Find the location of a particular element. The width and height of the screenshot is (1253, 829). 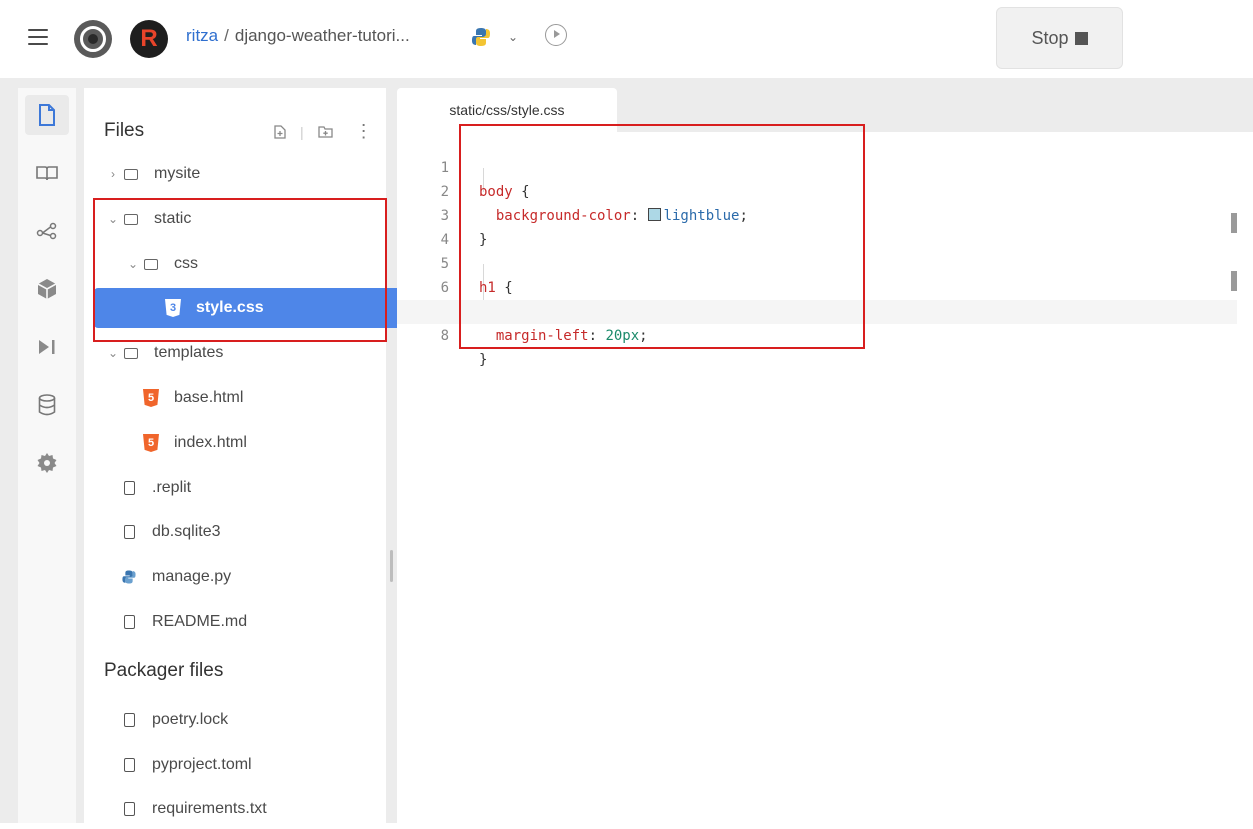

tree-file-db-sqlite3: db.sqlite3 is located at coordinates (252, 532).